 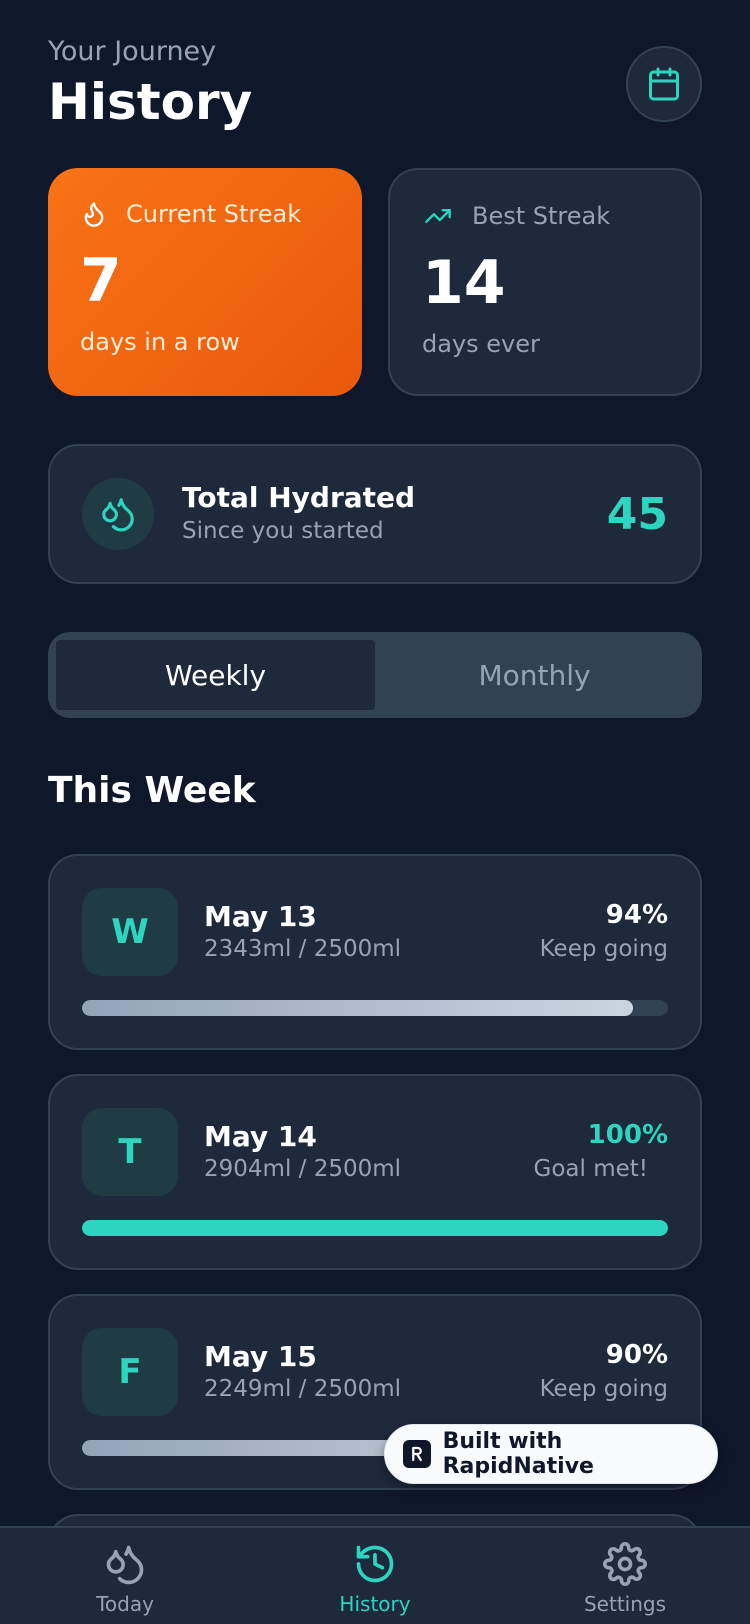 I want to click on calendar-icon, so click(x=664, y=84).